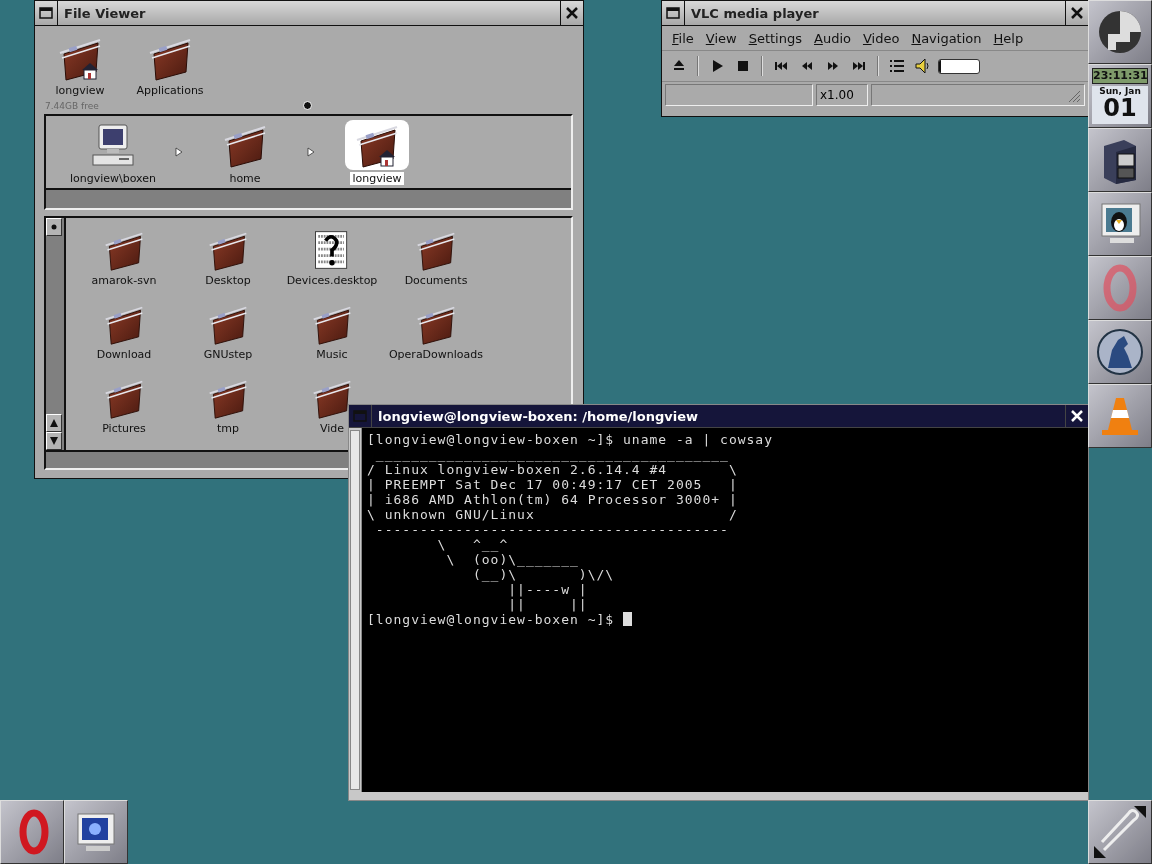 This screenshot has height=864, width=1152. I want to click on scroll-down-button, so click(54, 441).